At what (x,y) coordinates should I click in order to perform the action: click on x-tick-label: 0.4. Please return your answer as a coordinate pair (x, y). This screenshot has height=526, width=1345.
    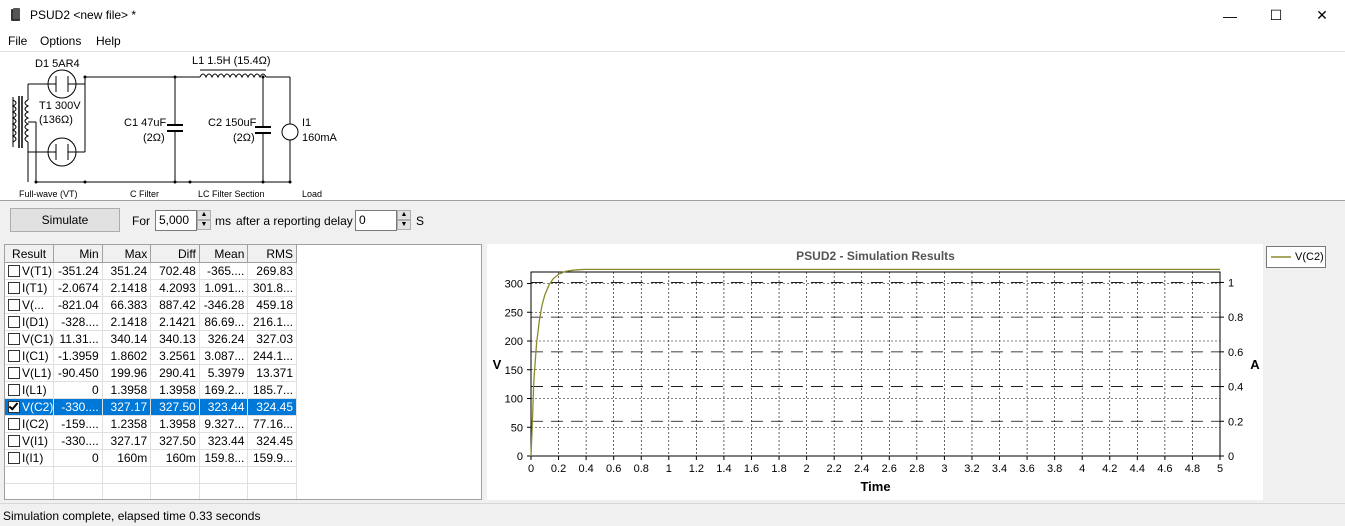
    Looking at the image, I should click on (585, 469).